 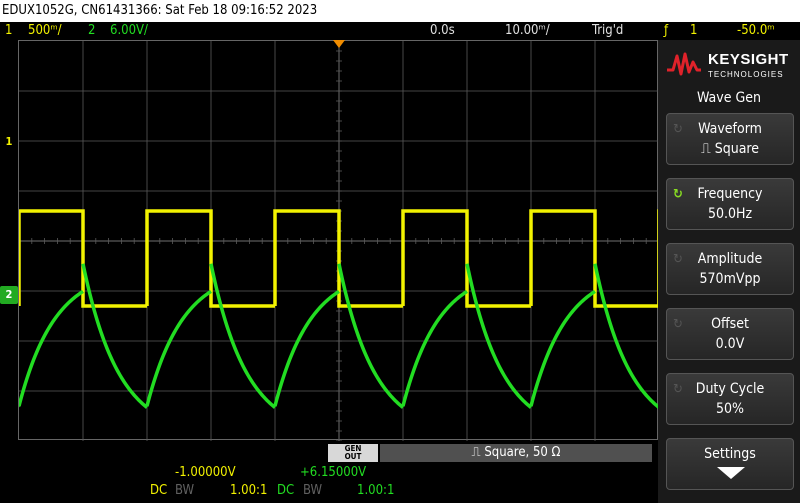 I want to click on ch1-probe: 1.00:1, so click(x=249, y=490).